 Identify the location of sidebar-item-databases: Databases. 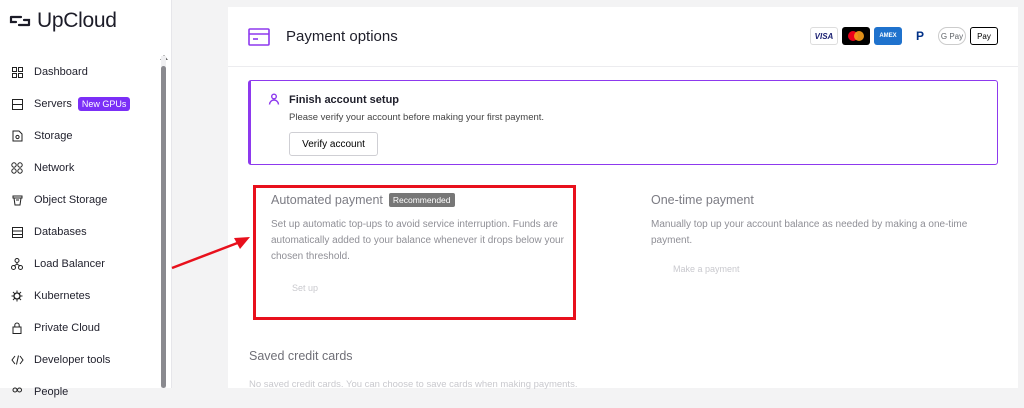
(80, 232).